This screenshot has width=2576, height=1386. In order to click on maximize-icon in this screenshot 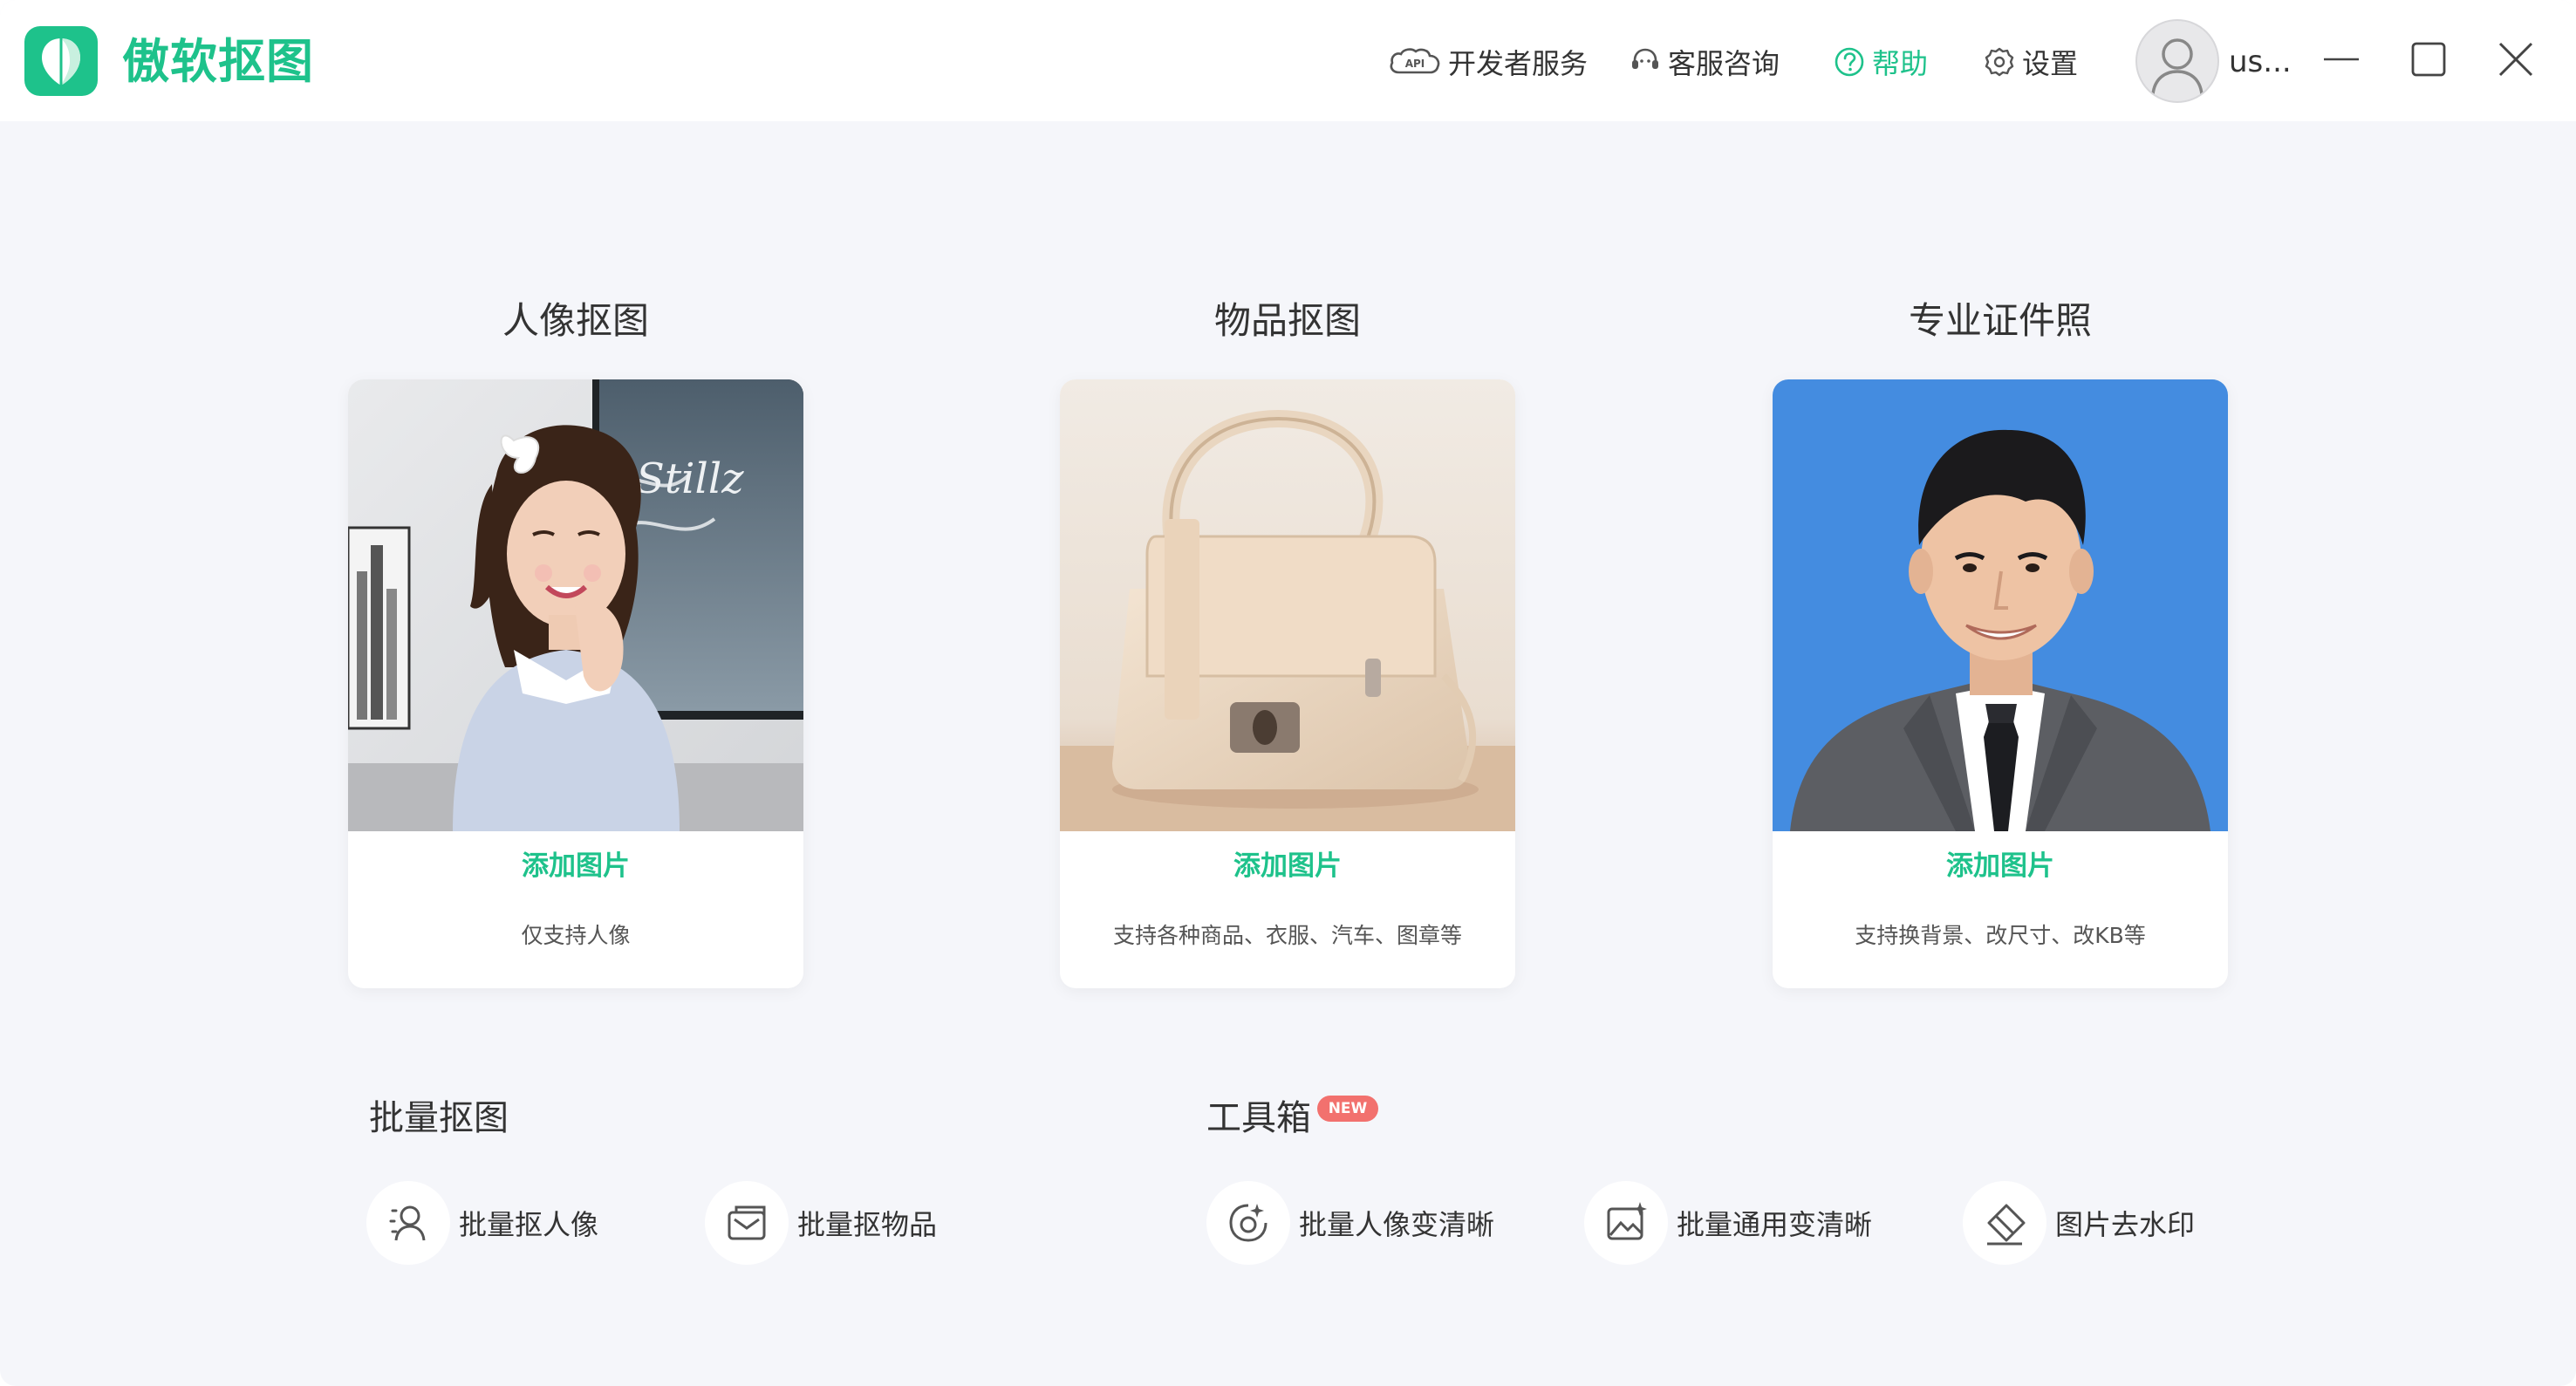, I will do `click(2428, 59)`.